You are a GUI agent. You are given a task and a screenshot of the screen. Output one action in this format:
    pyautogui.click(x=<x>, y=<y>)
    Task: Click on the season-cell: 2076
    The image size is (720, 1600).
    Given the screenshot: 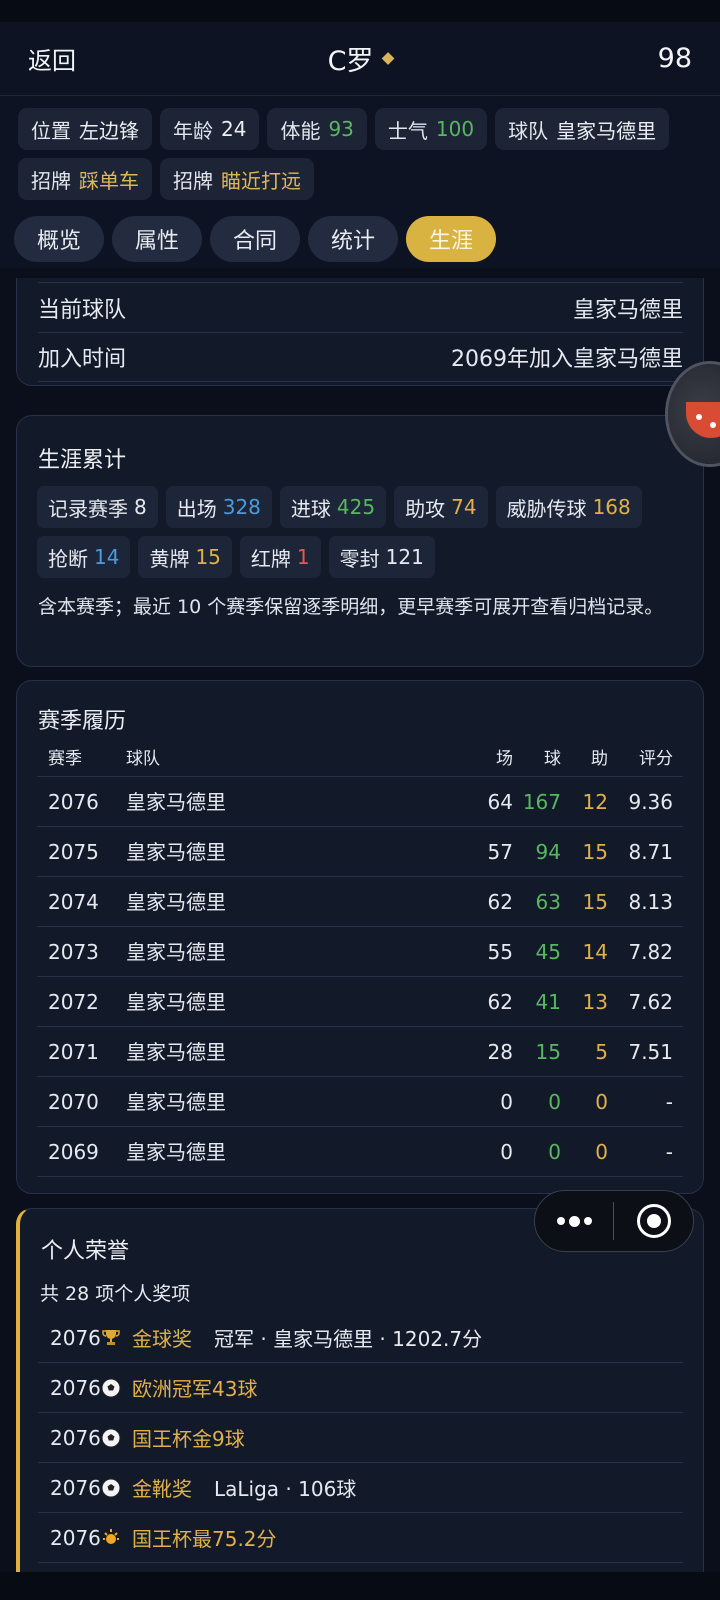 What is the action you would take?
    pyautogui.click(x=73, y=802)
    